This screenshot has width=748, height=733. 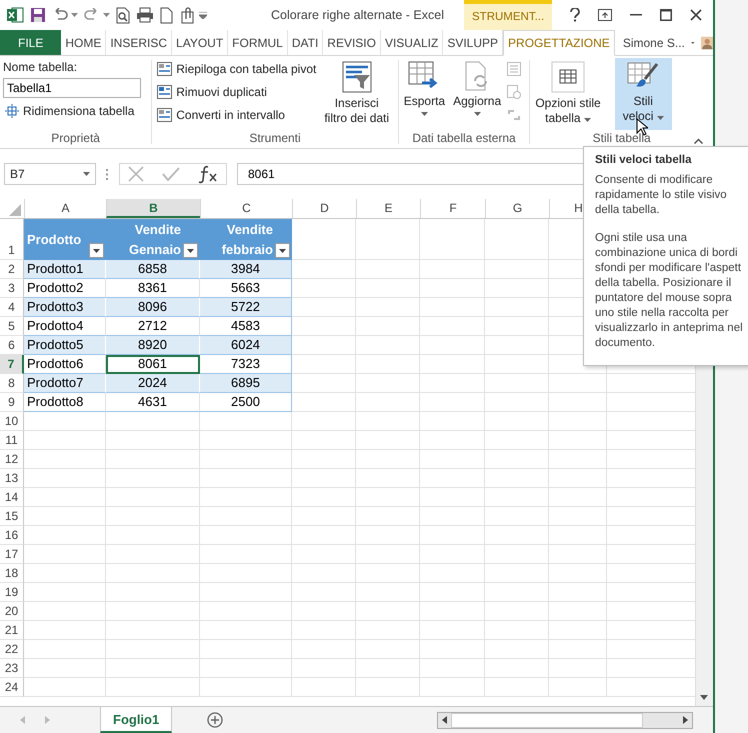 What do you see at coordinates (15, 15) in the screenshot?
I see `excel-logo-icon` at bounding box center [15, 15].